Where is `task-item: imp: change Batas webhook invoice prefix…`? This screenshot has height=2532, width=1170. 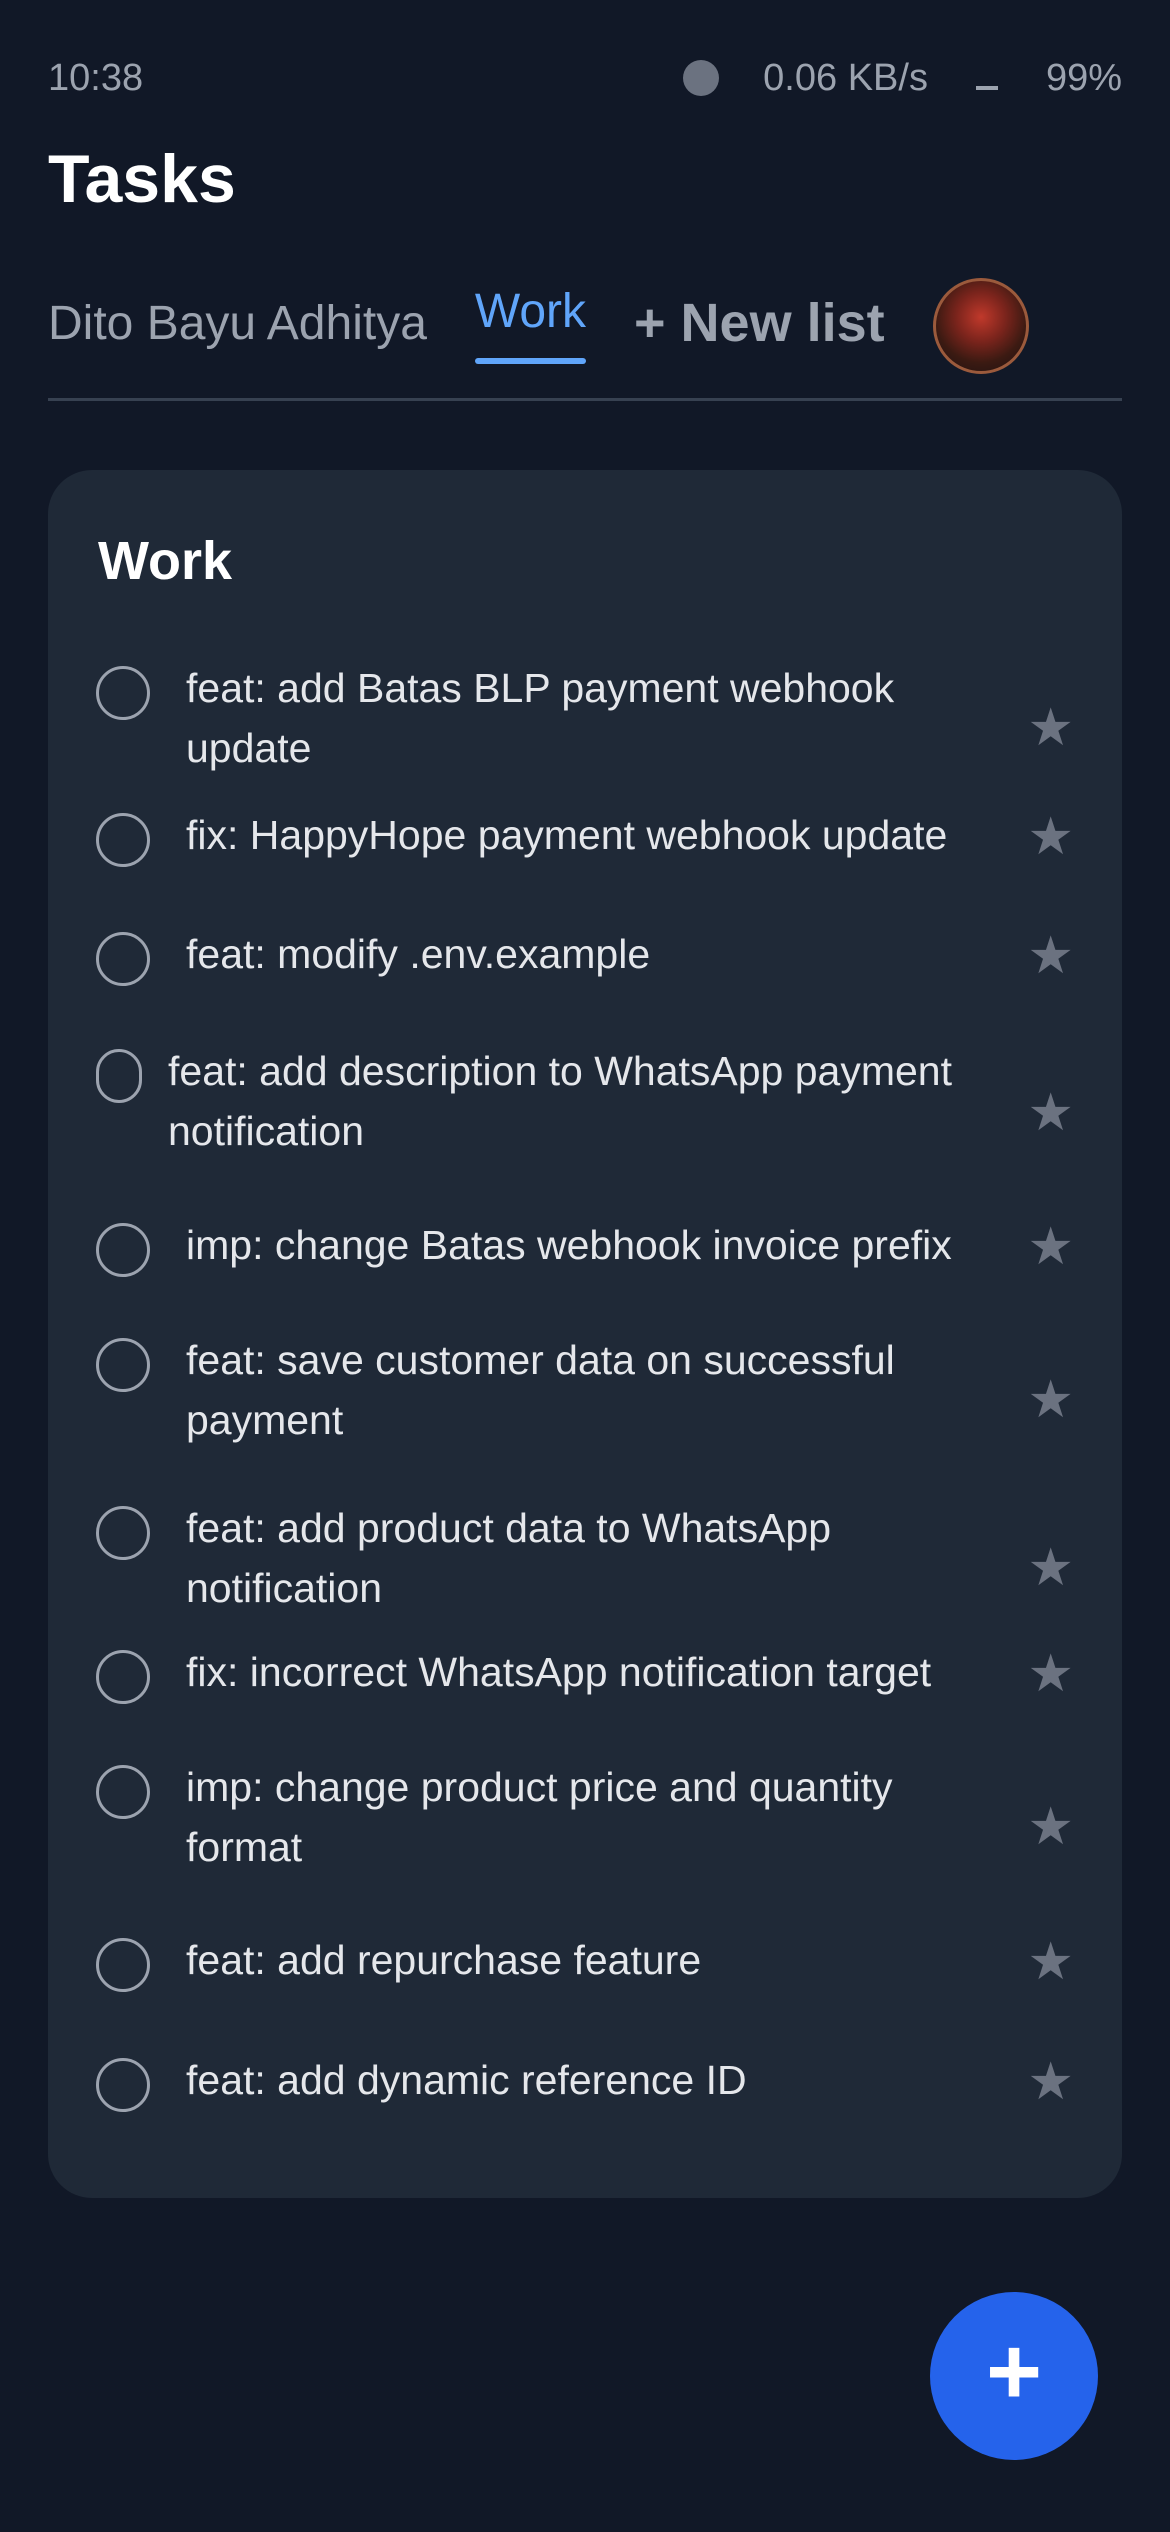
task-item: imp: change Batas webhook invoice prefix… is located at coordinates (585, 1247).